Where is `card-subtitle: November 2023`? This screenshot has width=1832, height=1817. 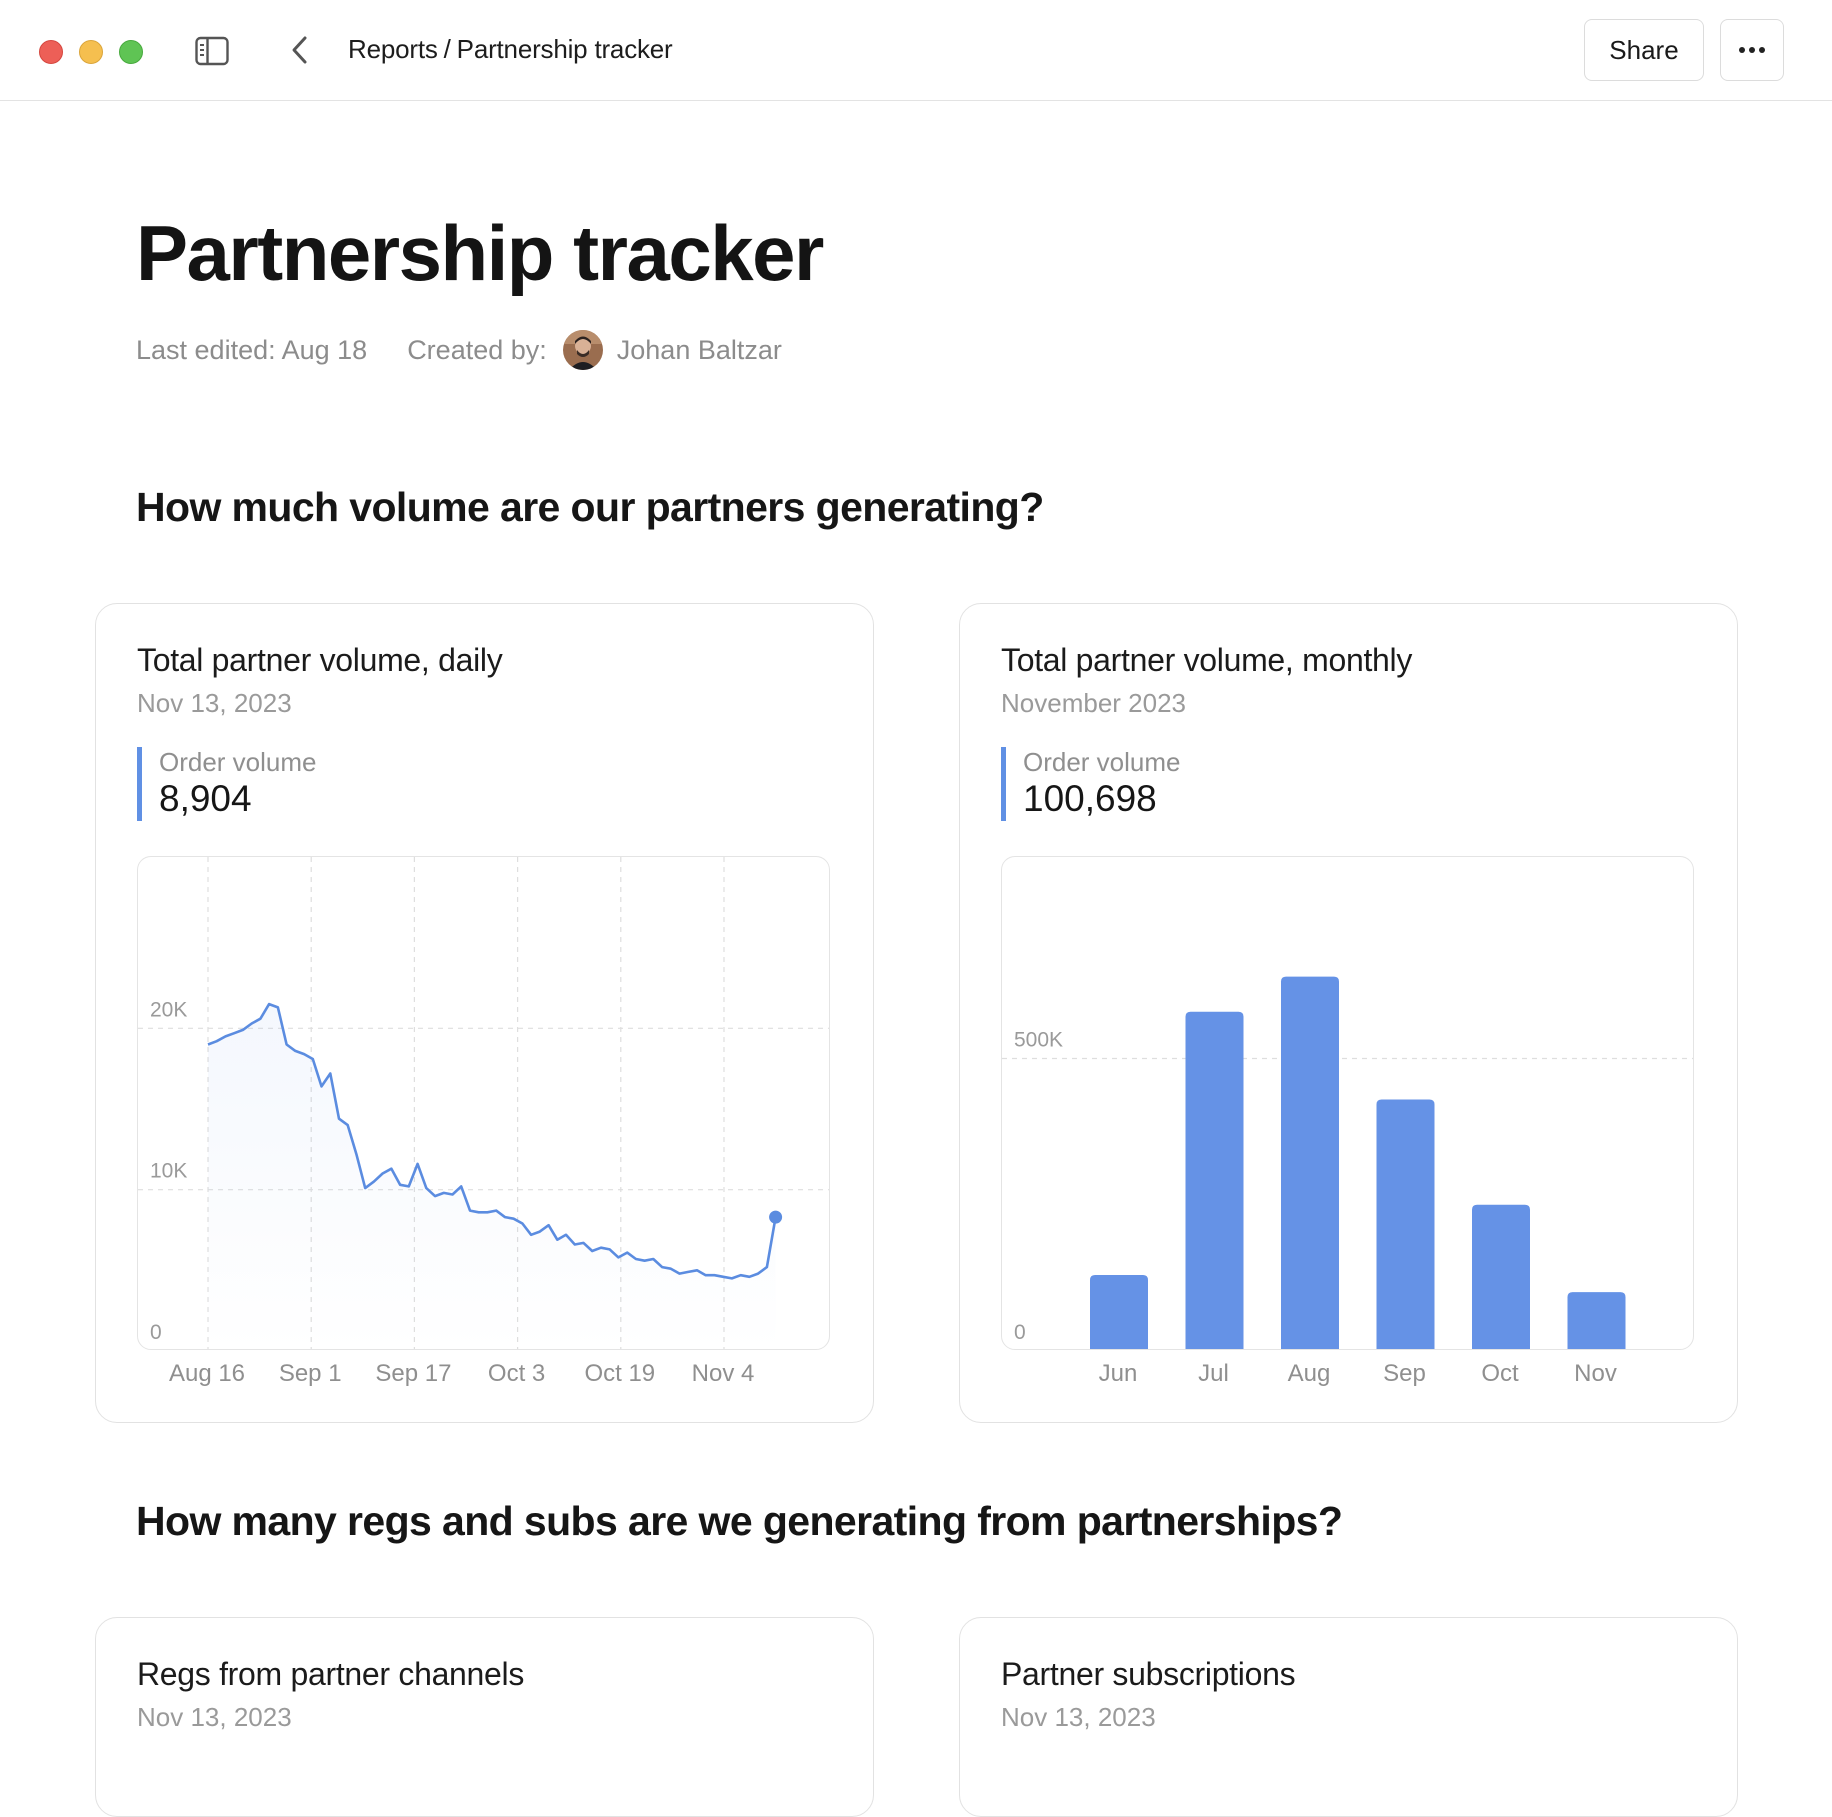 card-subtitle: November 2023 is located at coordinates (1093, 703).